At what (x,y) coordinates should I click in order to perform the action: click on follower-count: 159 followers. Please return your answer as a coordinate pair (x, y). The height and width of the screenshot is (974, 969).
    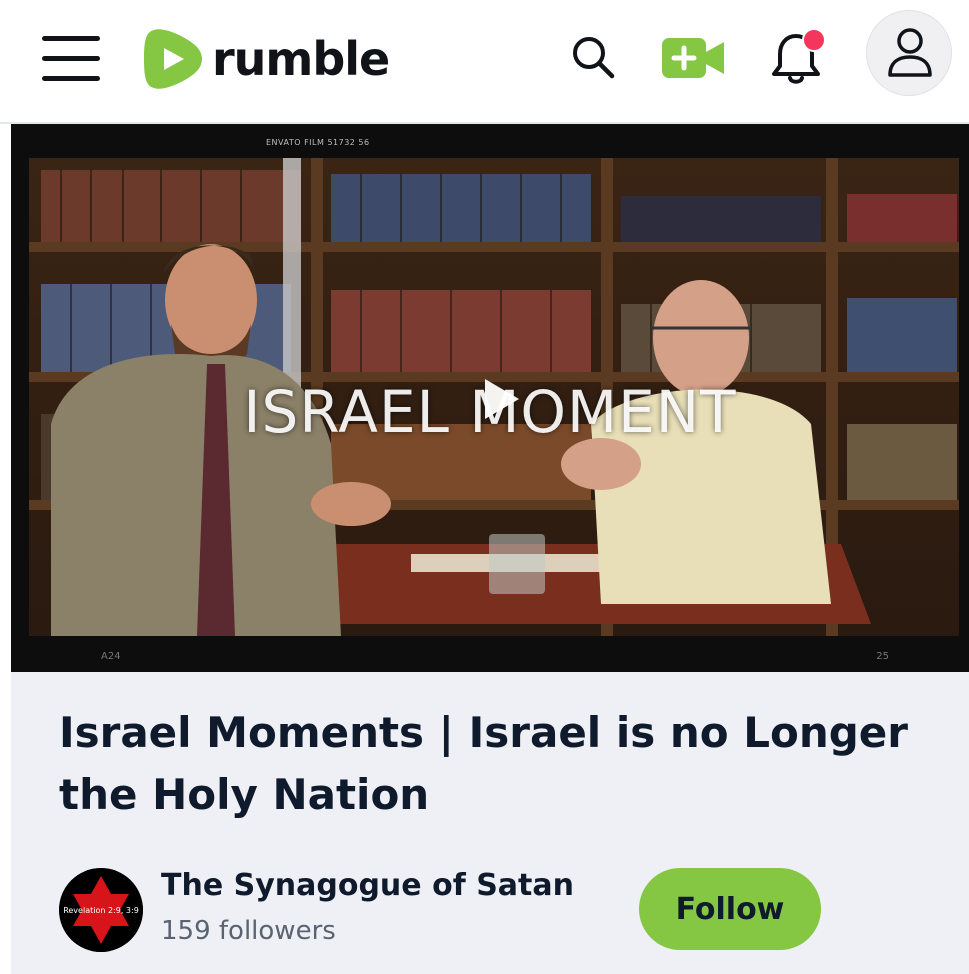
    Looking at the image, I should click on (248, 931).